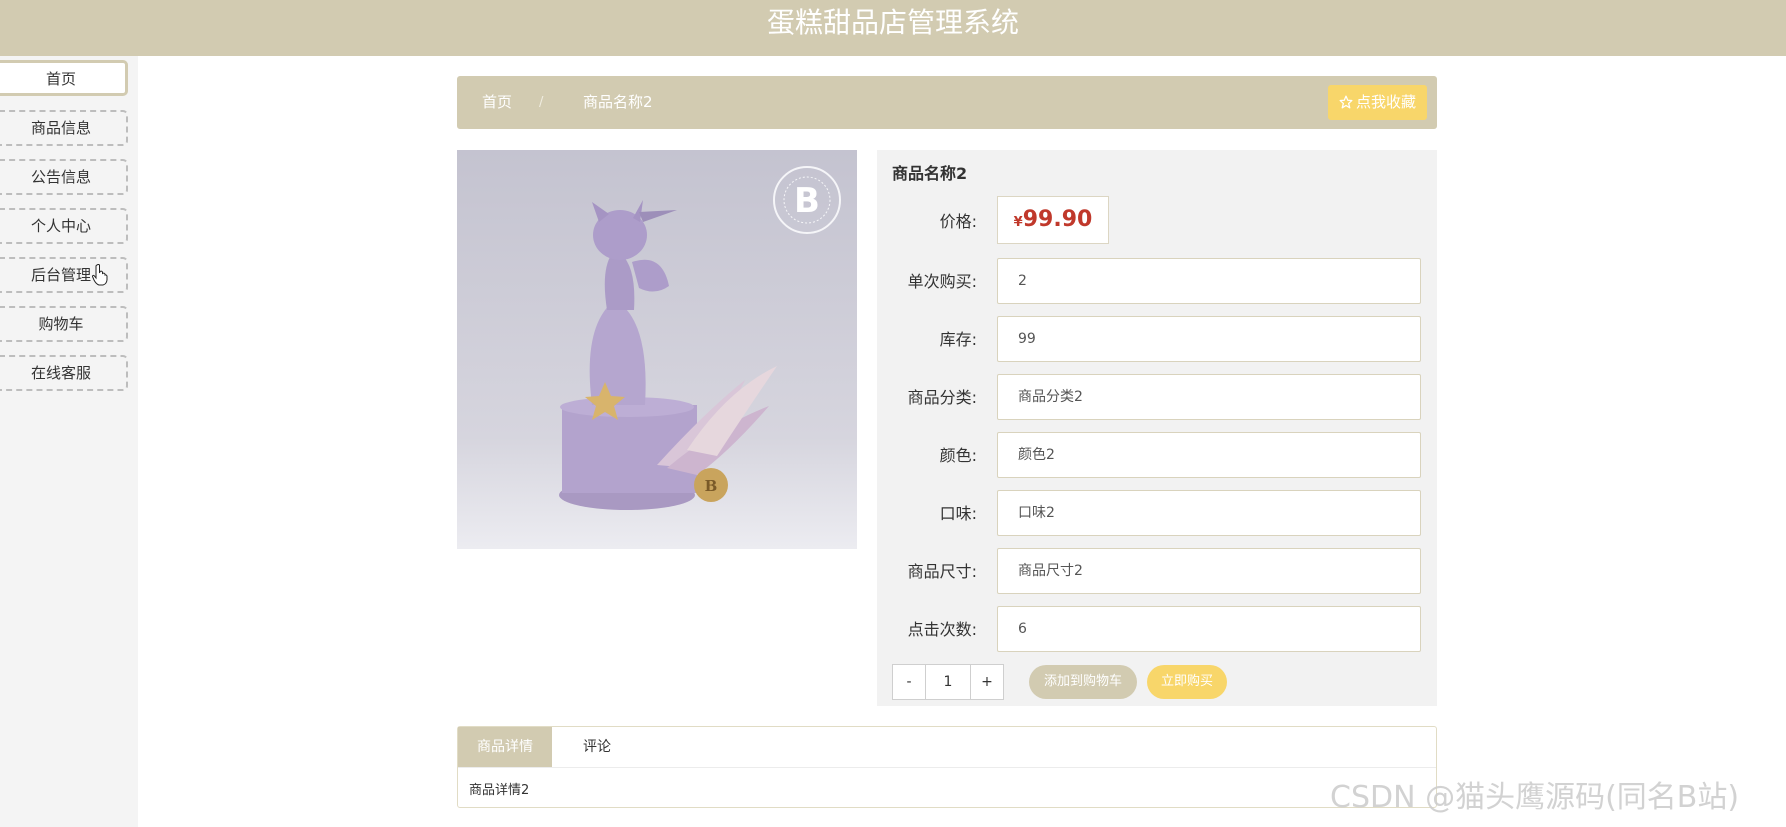 The width and height of the screenshot is (1786, 827). Describe the element at coordinates (1209, 281) in the screenshot. I see `single-purchase-field: 2` at that location.